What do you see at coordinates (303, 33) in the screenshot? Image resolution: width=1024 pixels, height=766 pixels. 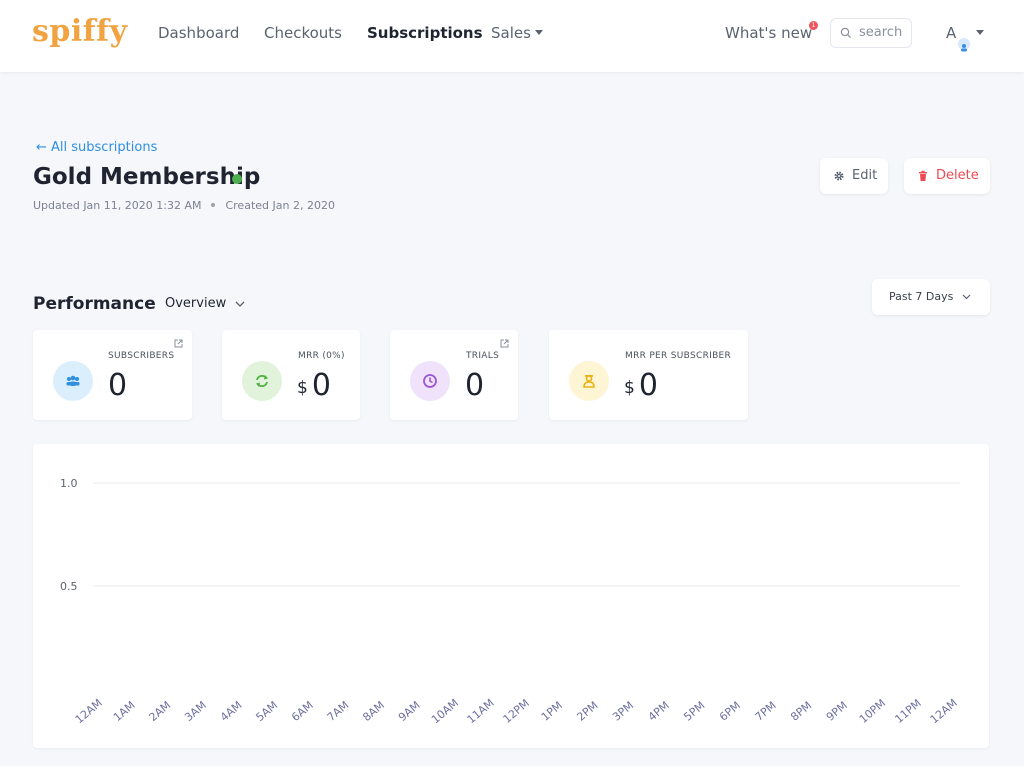 I see `nav-checkouts: Checkouts` at bounding box center [303, 33].